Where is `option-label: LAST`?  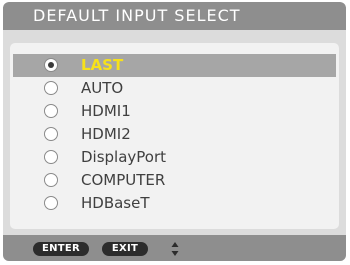
option-label: LAST is located at coordinates (102, 65).